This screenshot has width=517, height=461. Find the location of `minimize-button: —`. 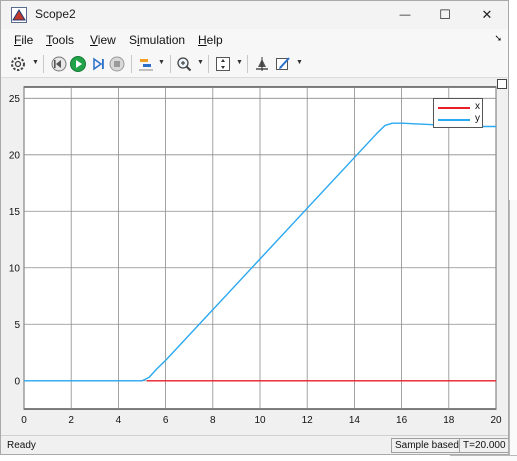

minimize-button: — is located at coordinates (405, 15).